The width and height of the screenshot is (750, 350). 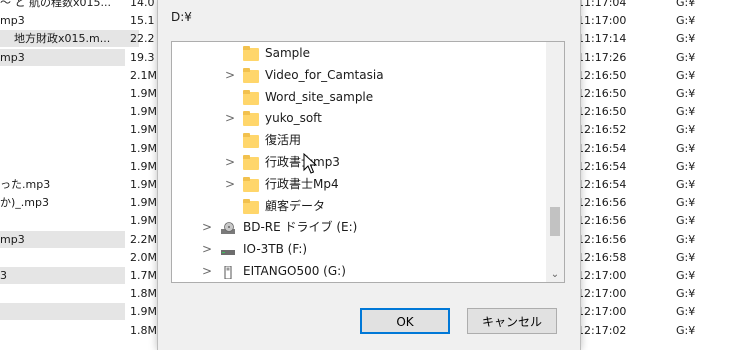 I want to click on file-size: 14.0, so click(x=142, y=4).